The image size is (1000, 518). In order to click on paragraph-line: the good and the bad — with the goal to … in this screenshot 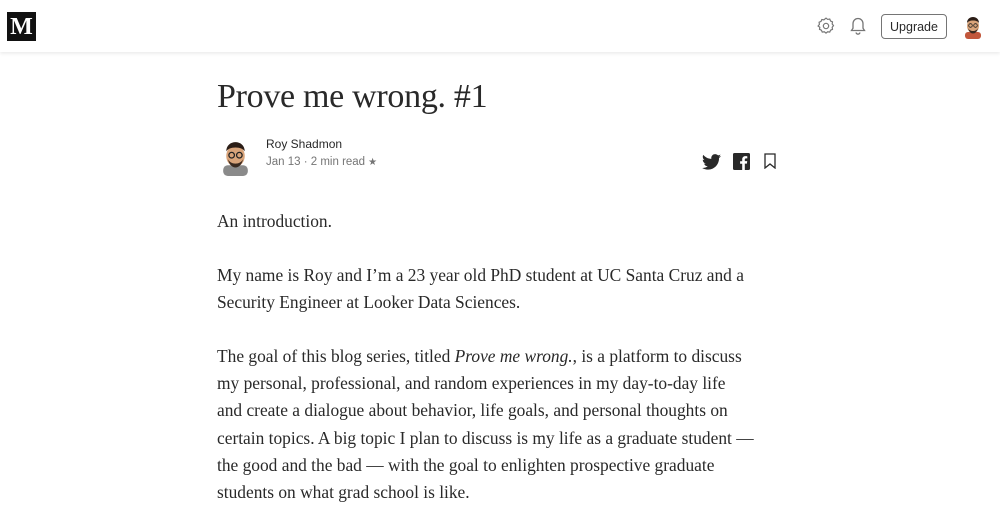, I will do `click(466, 464)`.